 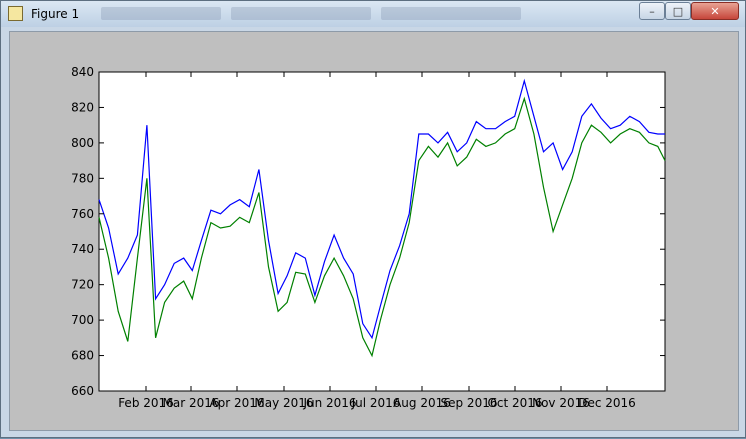 I want to click on y-tick-label: 660, so click(x=82, y=391).